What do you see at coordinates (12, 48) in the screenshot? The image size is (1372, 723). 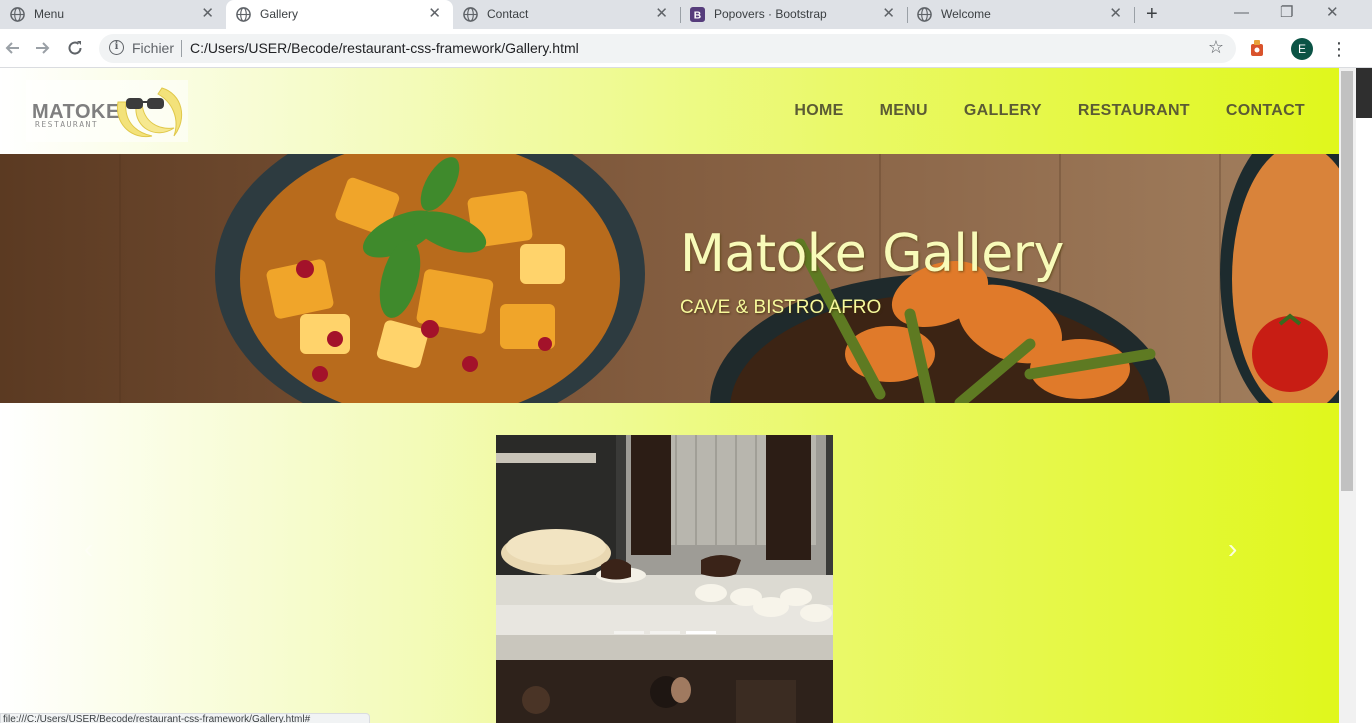 I see `back-arrow-icon` at bounding box center [12, 48].